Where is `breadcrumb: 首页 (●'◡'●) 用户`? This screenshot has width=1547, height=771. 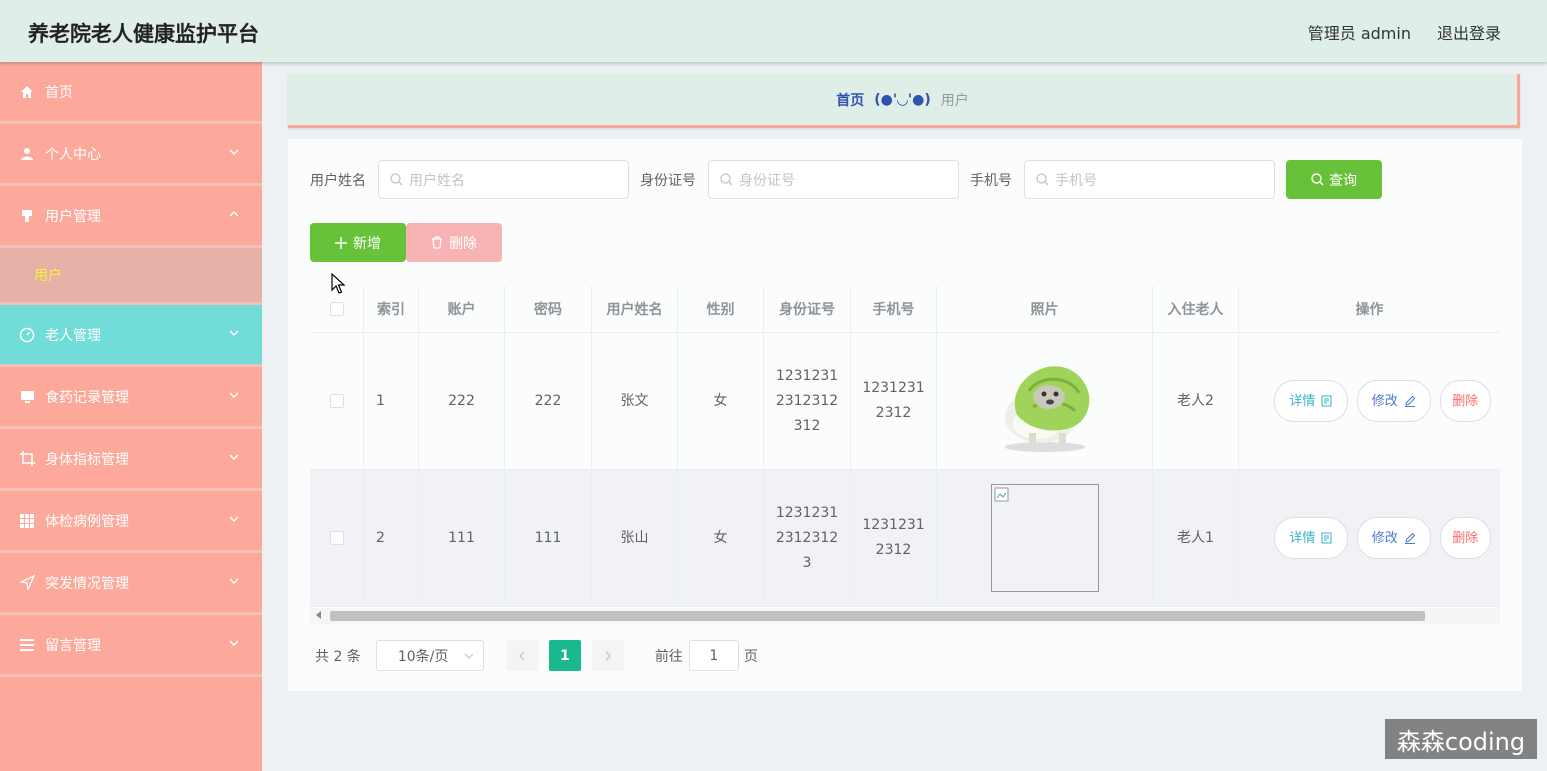
breadcrumb: 首页 (●'◡'●) 用户 is located at coordinates (904, 101).